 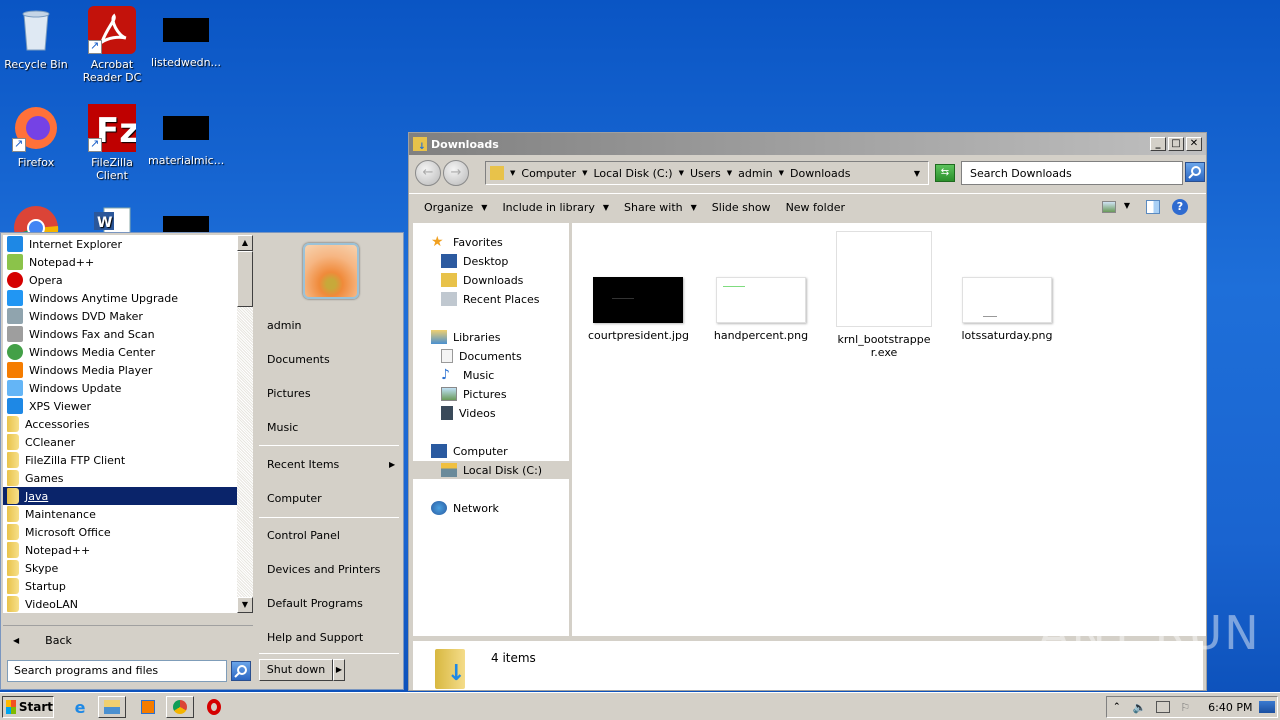 I want to click on program-item: Windows Fax and Scan, so click(x=120, y=334).